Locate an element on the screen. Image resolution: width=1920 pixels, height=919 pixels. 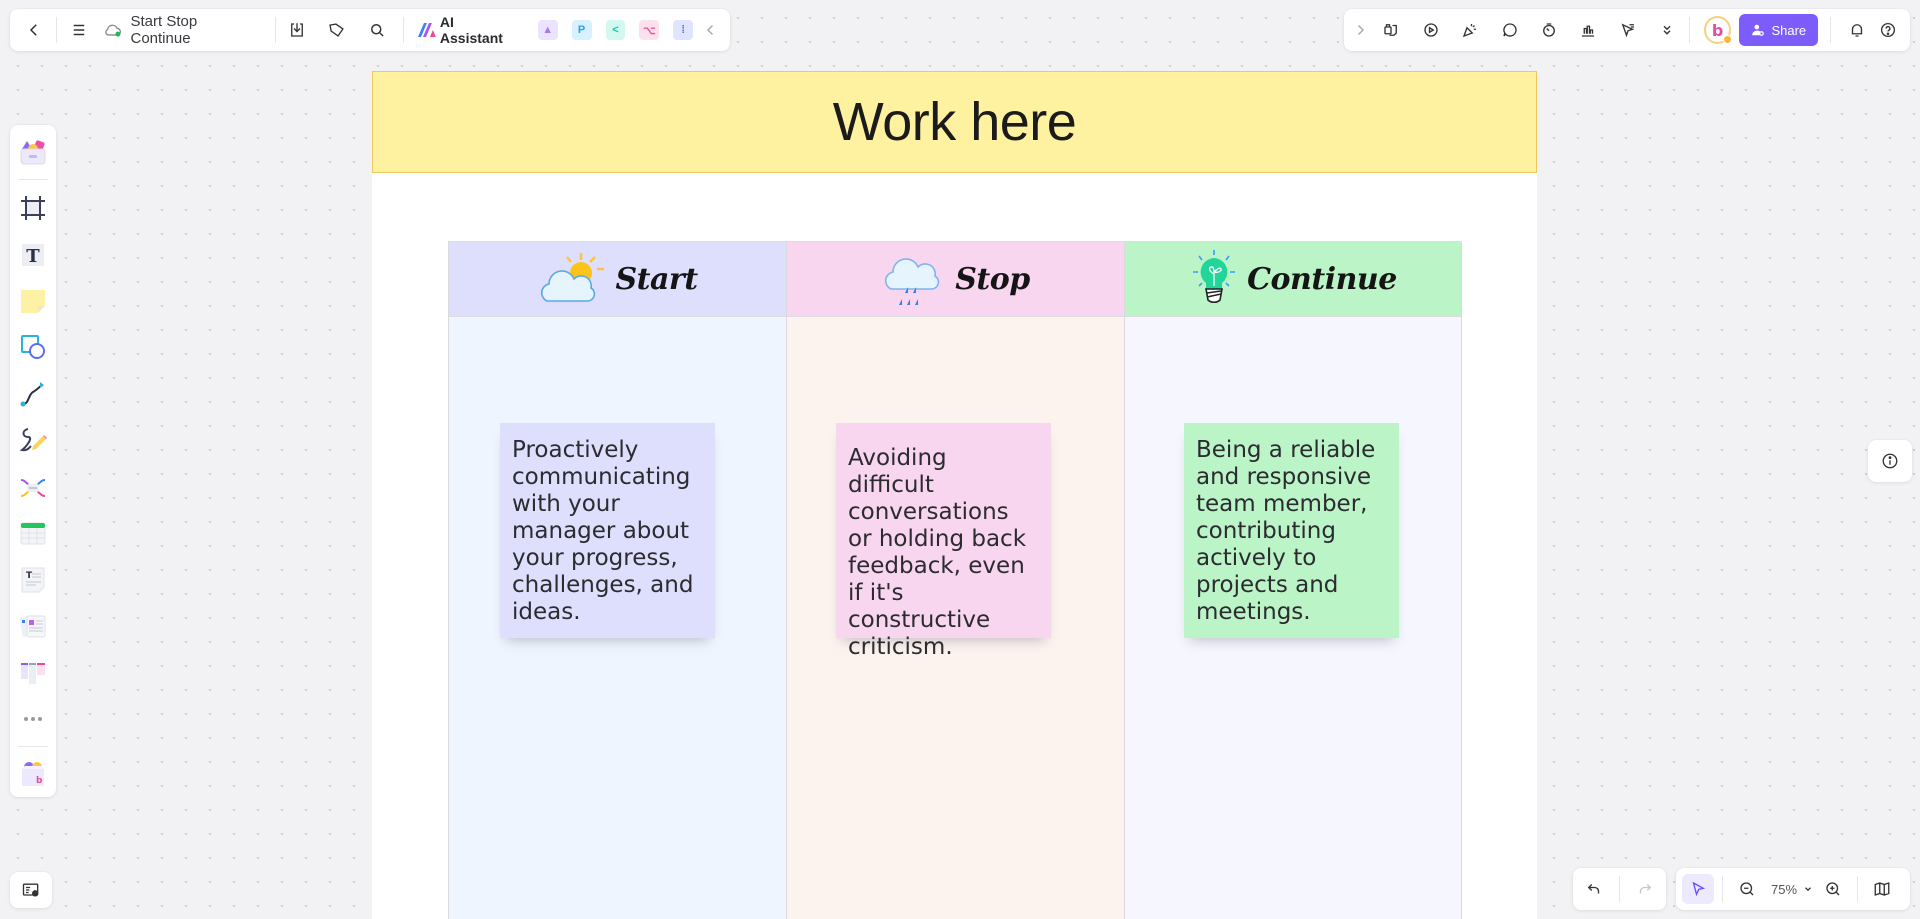
tag-button is located at coordinates (337, 30).